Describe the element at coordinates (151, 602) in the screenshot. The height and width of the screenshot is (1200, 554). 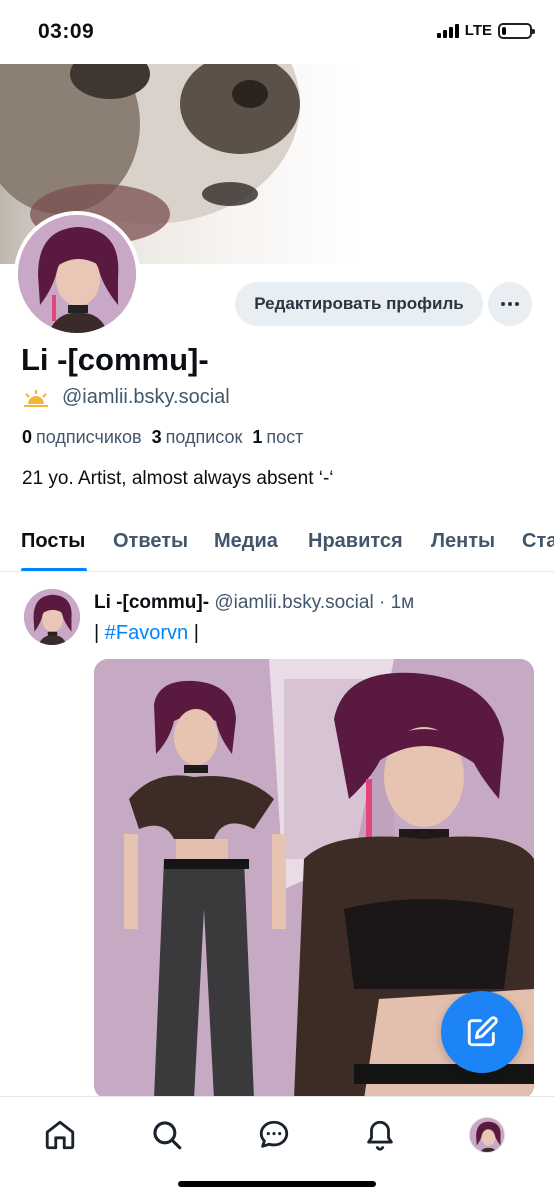
I see `post-author-name: Li -[commu]-` at that location.